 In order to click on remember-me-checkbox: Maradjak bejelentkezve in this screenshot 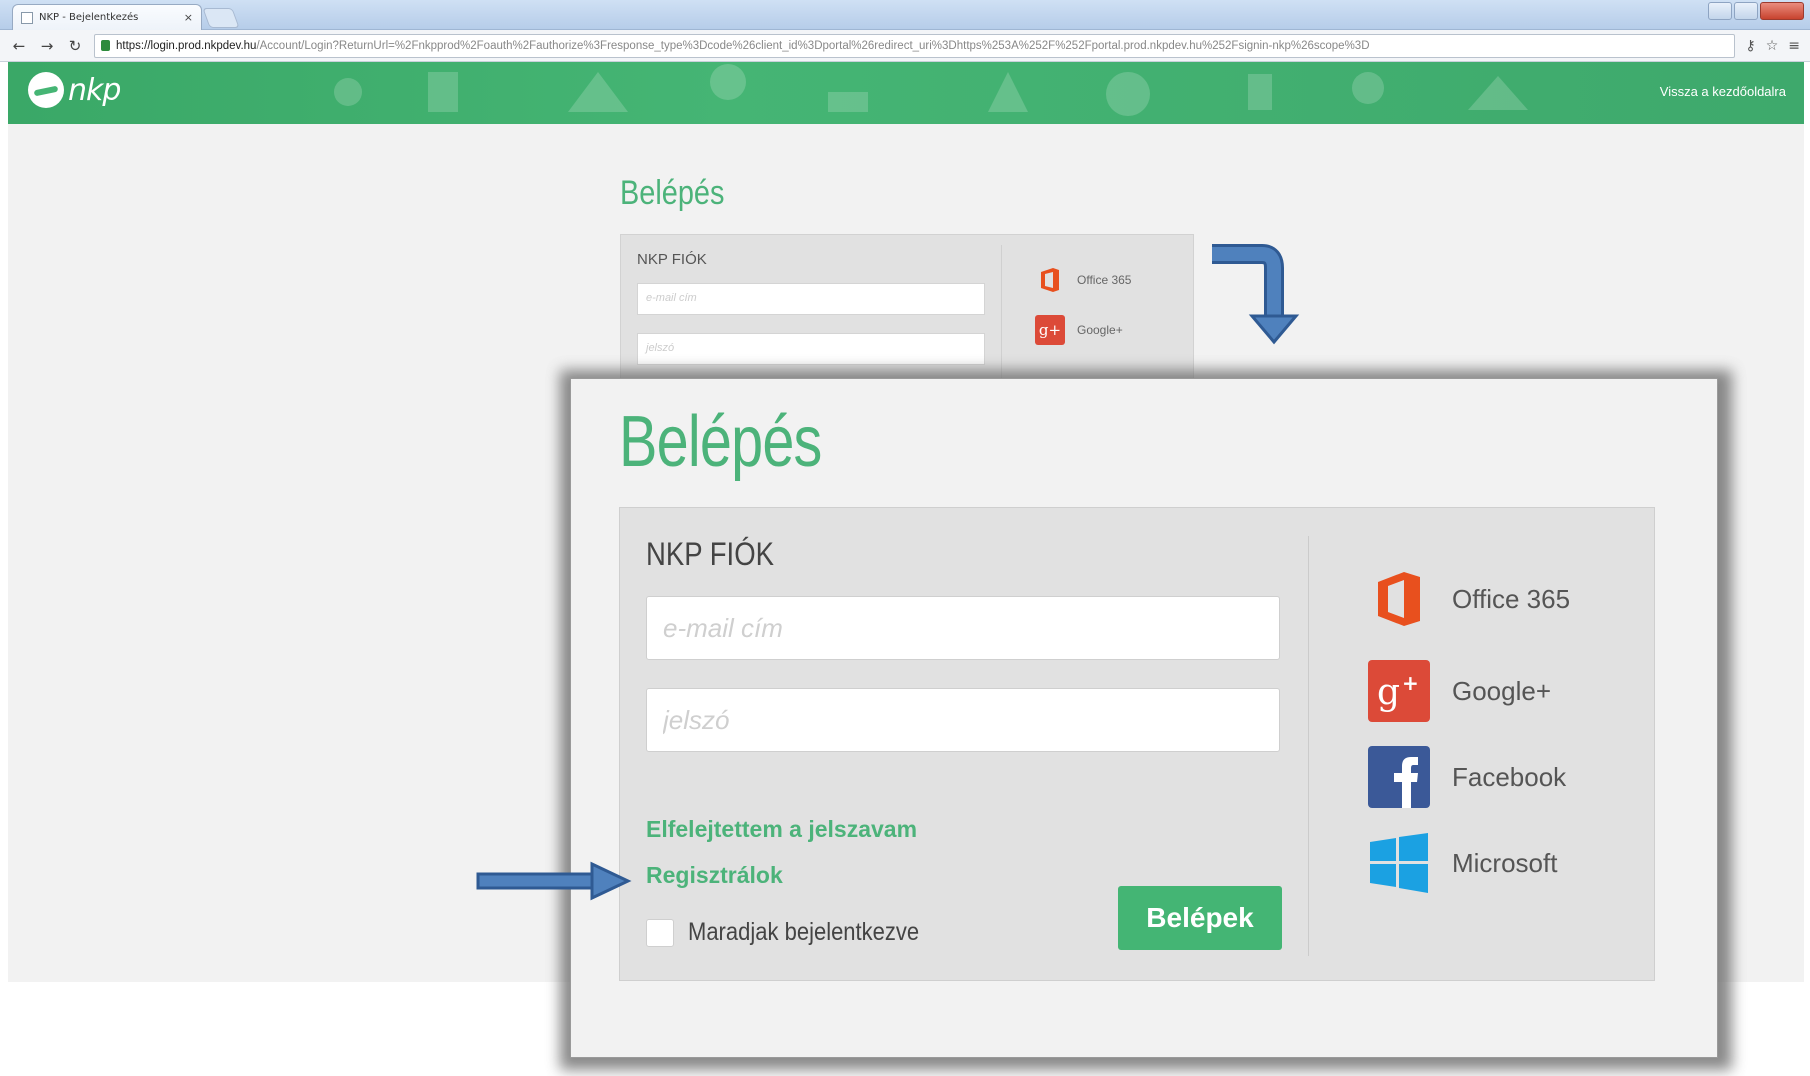, I will do `click(798, 932)`.